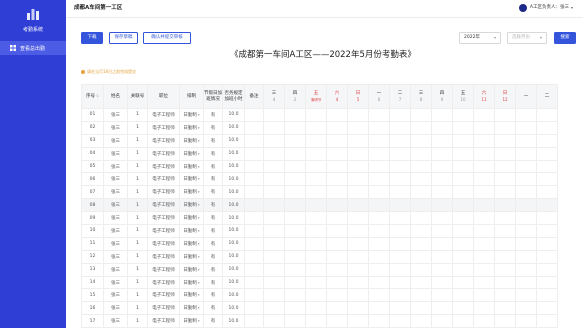 The width and height of the screenshot is (583, 328). What do you see at coordinates (92, 96) in the screenshot?
I see `col-header-no: 序号 ⇅` at bounding box center [92, 96].